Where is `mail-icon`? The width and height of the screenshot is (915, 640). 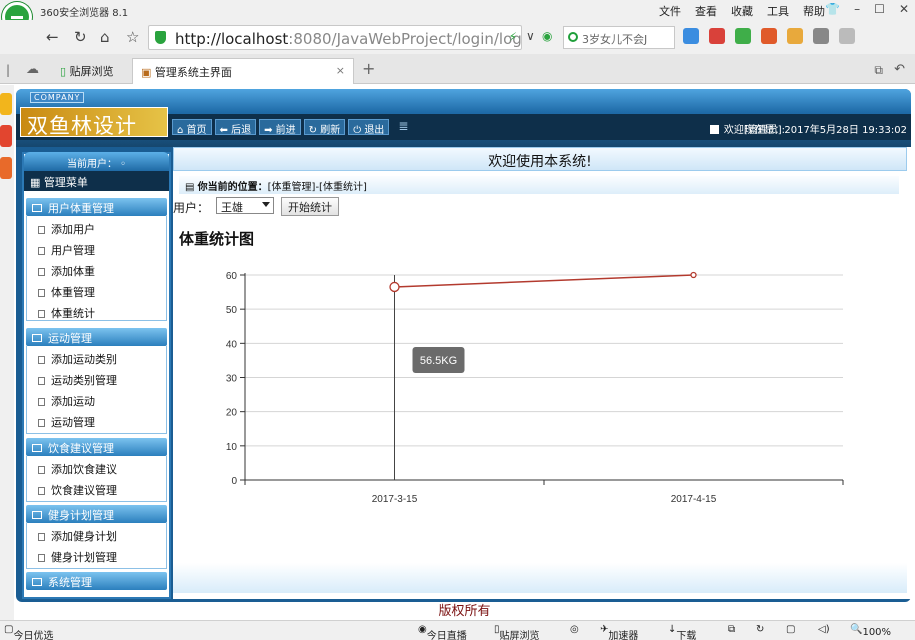
mail-icon is located at coordinates (717, 36).